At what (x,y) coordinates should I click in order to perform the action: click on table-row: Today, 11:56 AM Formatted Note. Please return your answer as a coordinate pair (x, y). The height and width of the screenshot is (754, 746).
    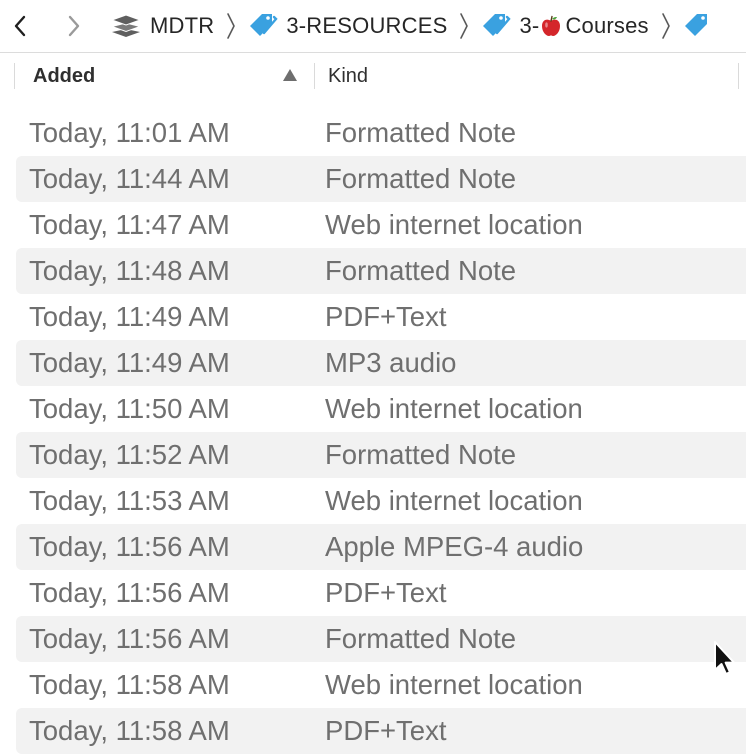
    Looking at the image, I should click on (381, 639).